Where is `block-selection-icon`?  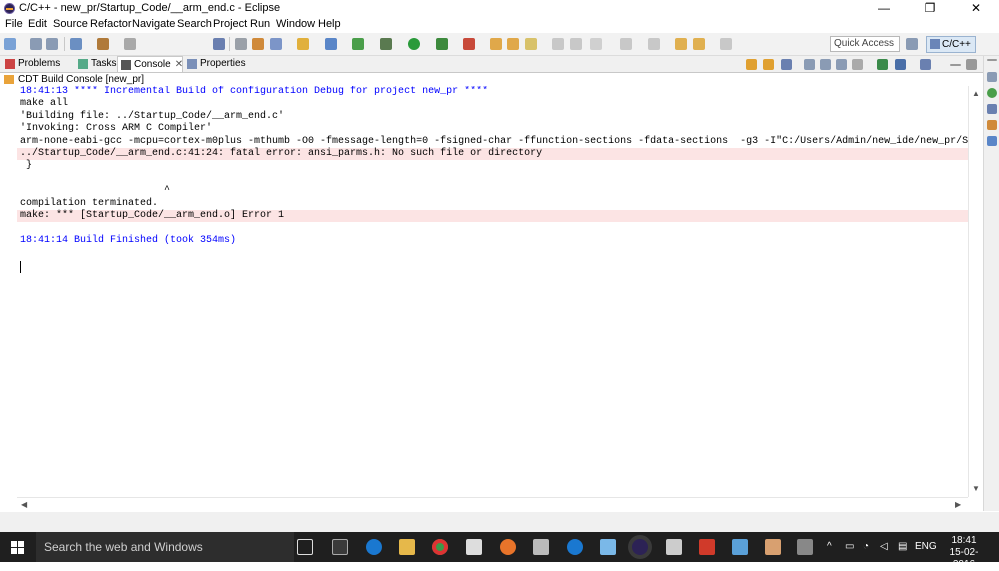
block-selection-icon is located at coordinates (576, 44).